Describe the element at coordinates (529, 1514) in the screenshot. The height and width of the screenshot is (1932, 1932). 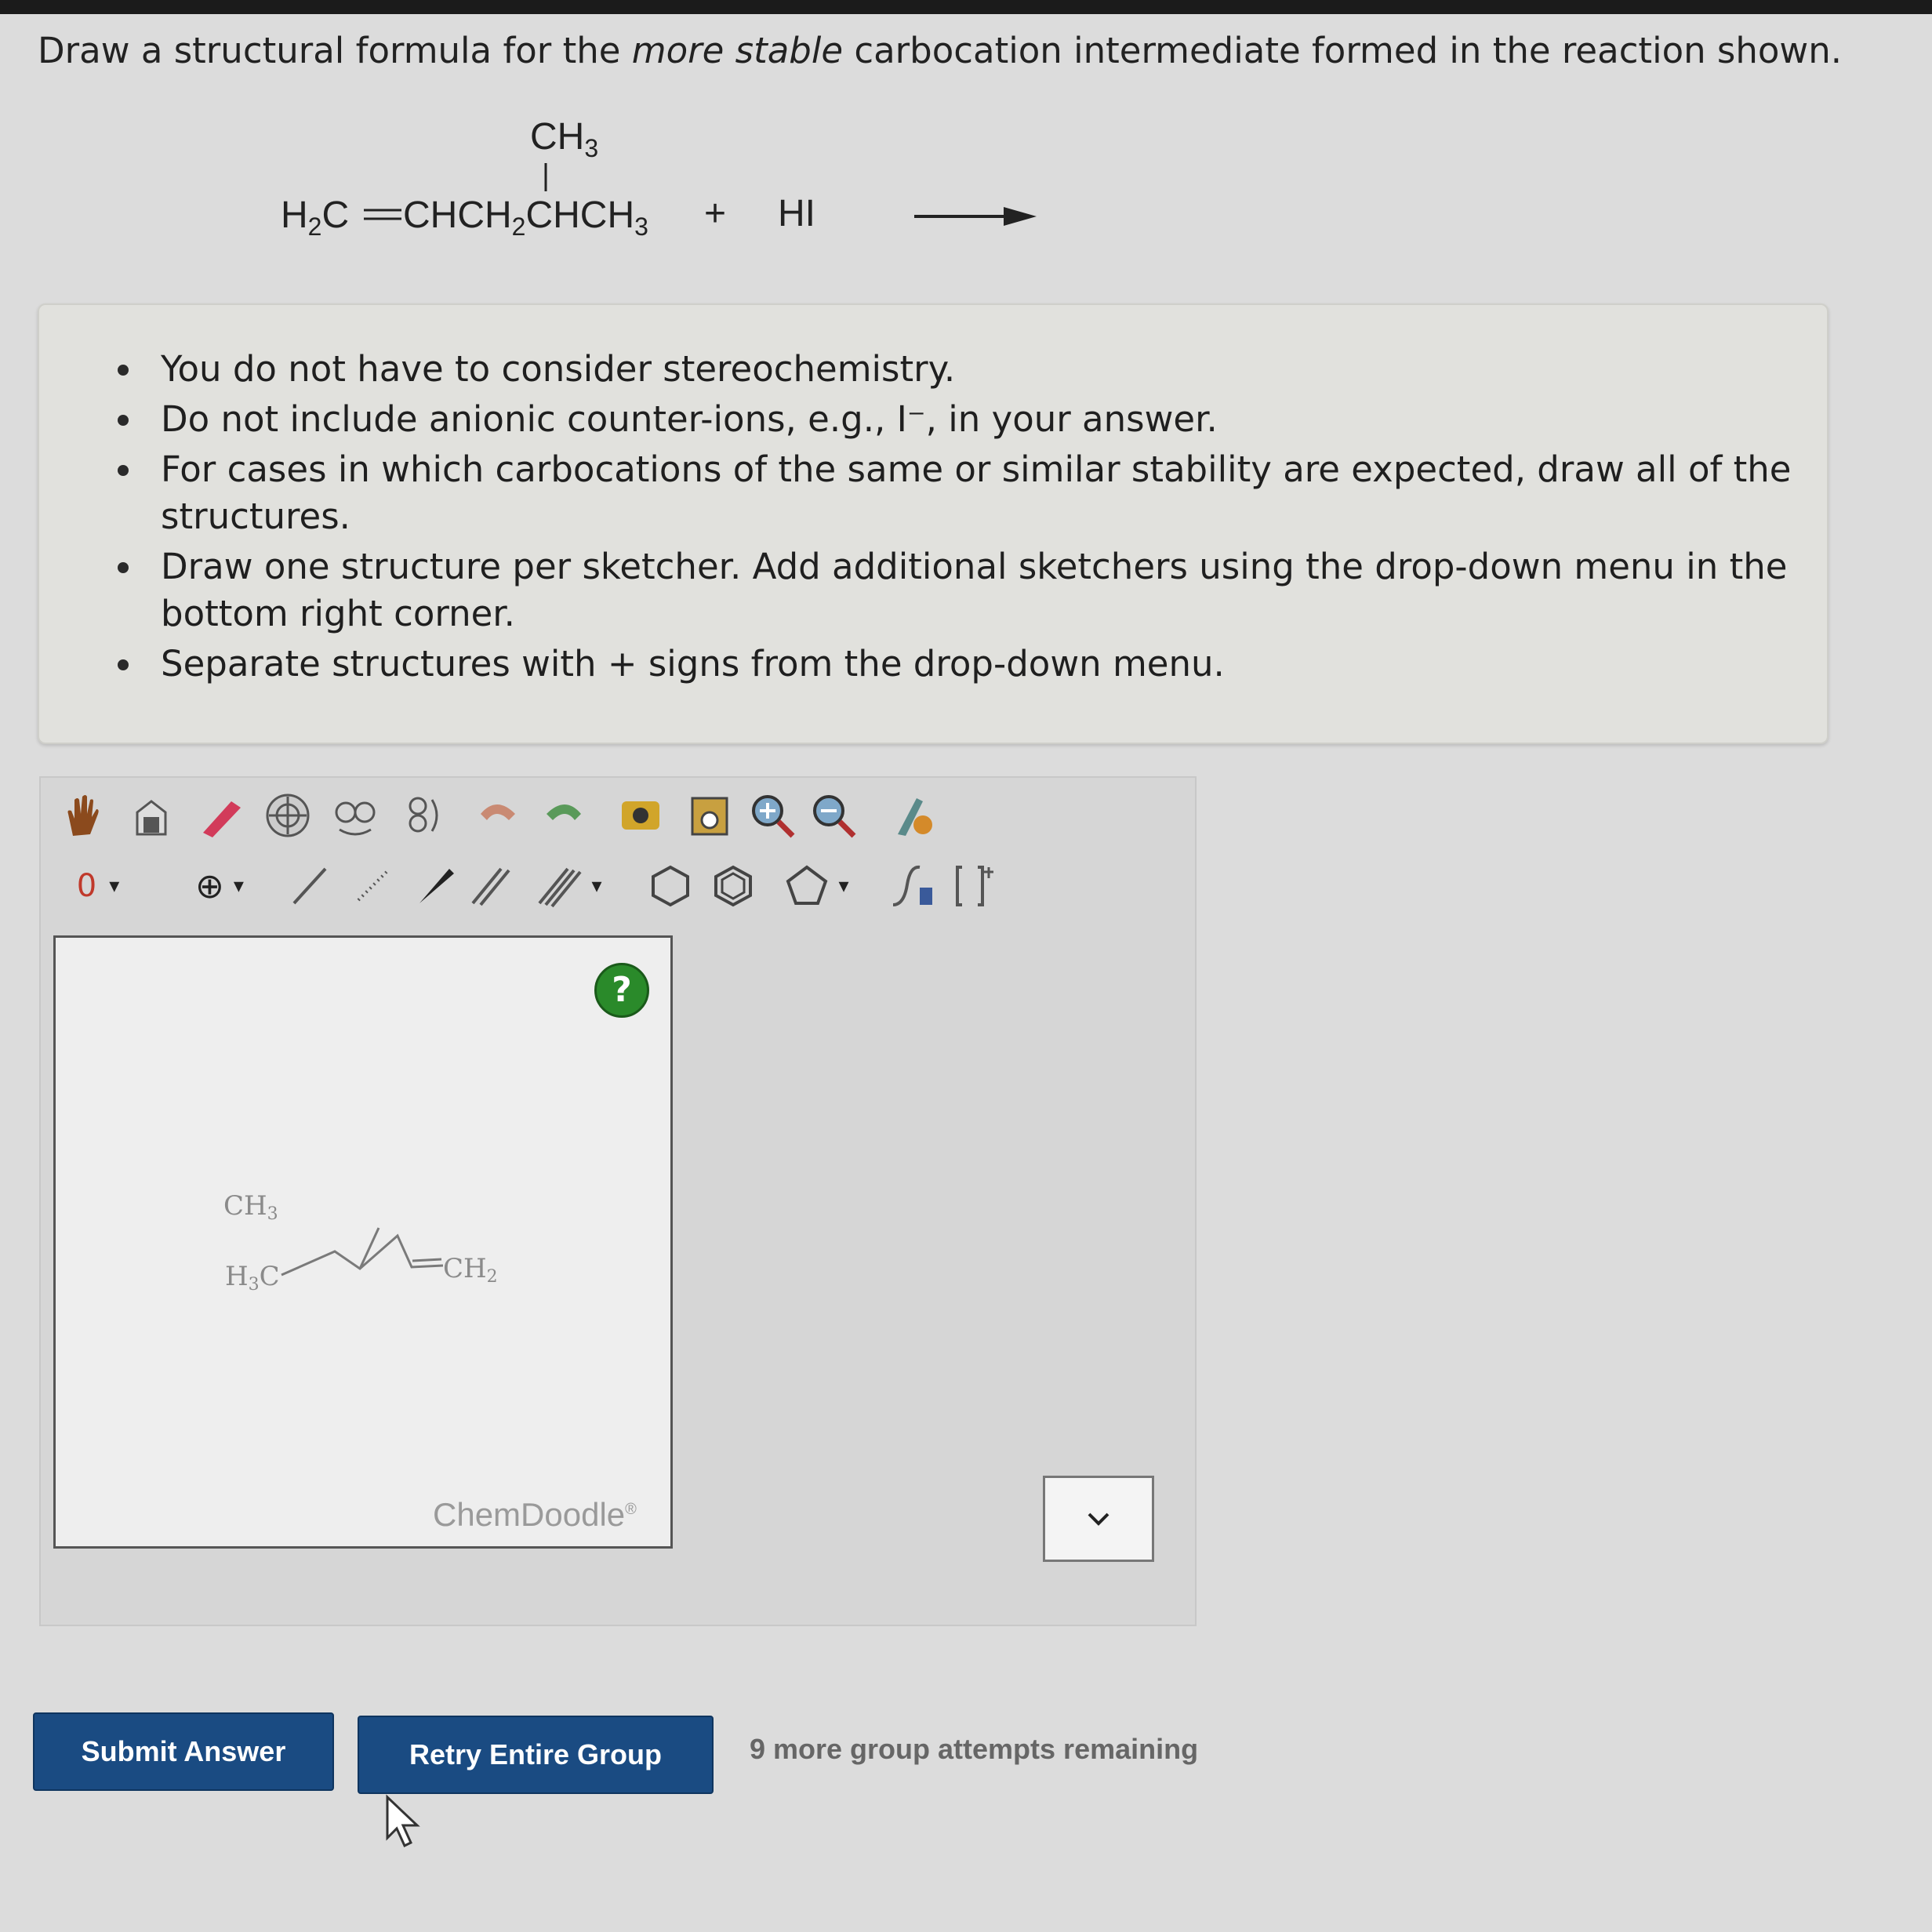
I see `watermark-text: ChemDoodle` at that location.